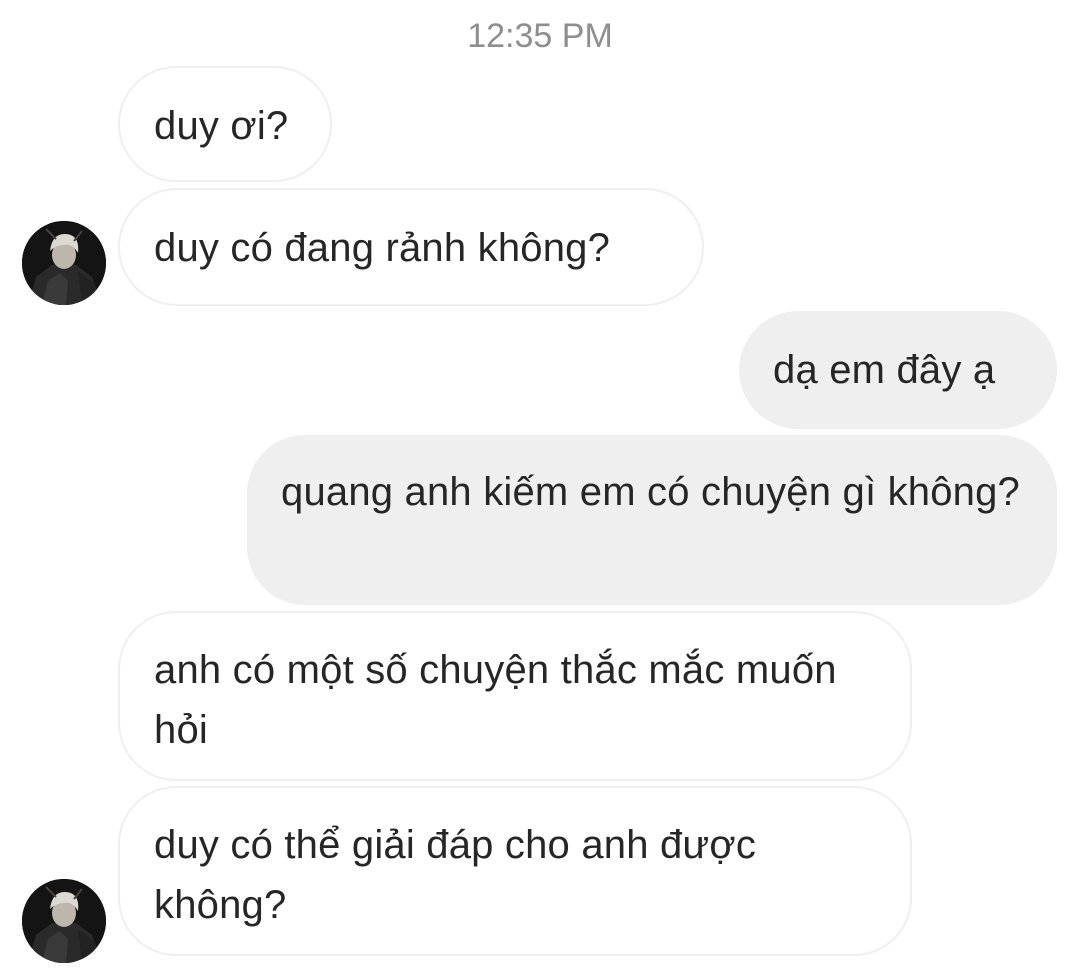 This screenshot has width=1080, height=976. Describe the element at coordinates (495, 700) in the screenshot. I see `message-text: anh có một số chuyện thắc mắc muốn hỏi` at that location.